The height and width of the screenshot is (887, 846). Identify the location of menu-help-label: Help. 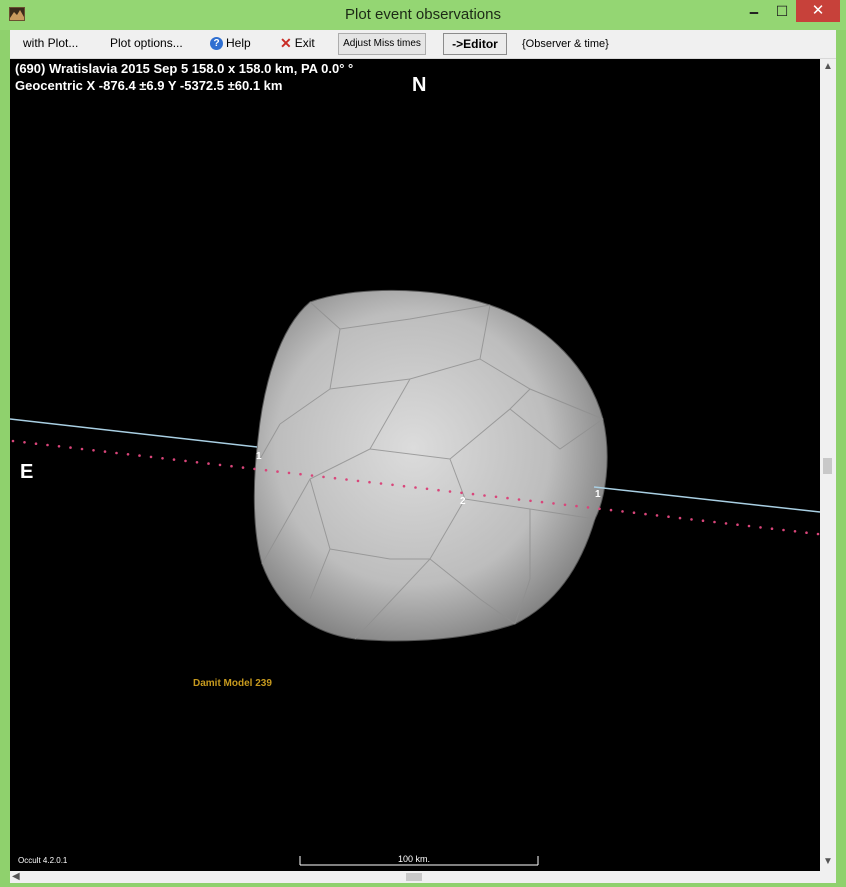
(238, 43).